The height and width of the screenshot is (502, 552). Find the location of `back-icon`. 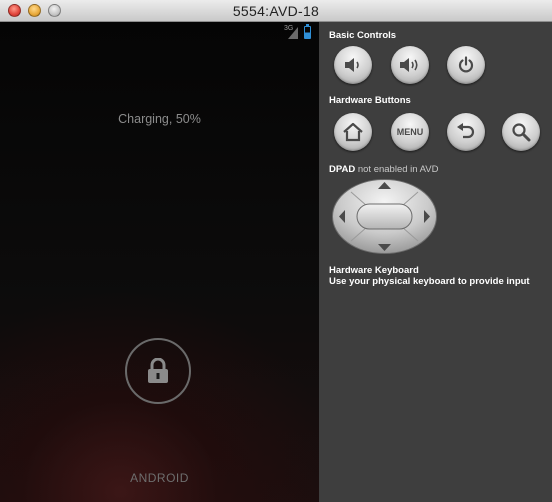

back-icon is located at coordinates (466, 131).